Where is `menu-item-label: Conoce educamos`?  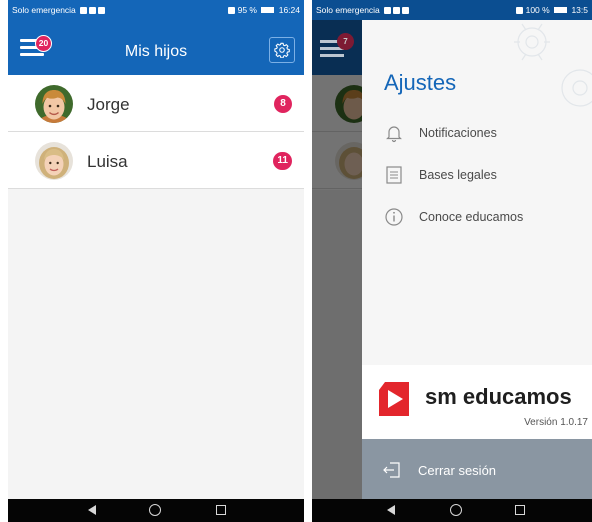
menu-item-label: Conoce educamos is located at coordinates (471, 217).